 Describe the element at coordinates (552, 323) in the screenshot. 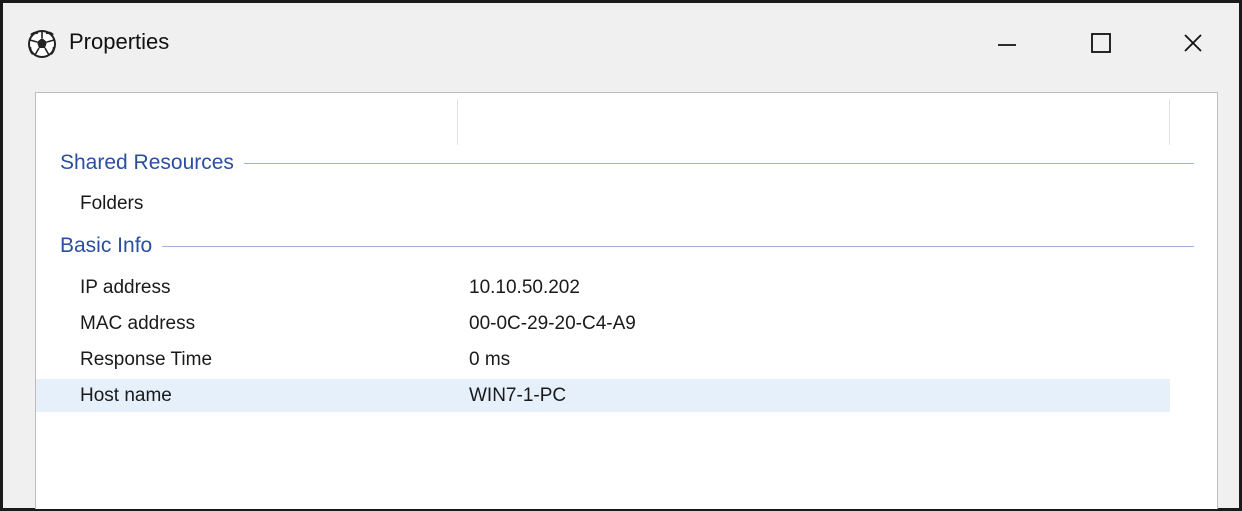

I see `item-value: 00-0C-29-20-C4-A9` at that location.